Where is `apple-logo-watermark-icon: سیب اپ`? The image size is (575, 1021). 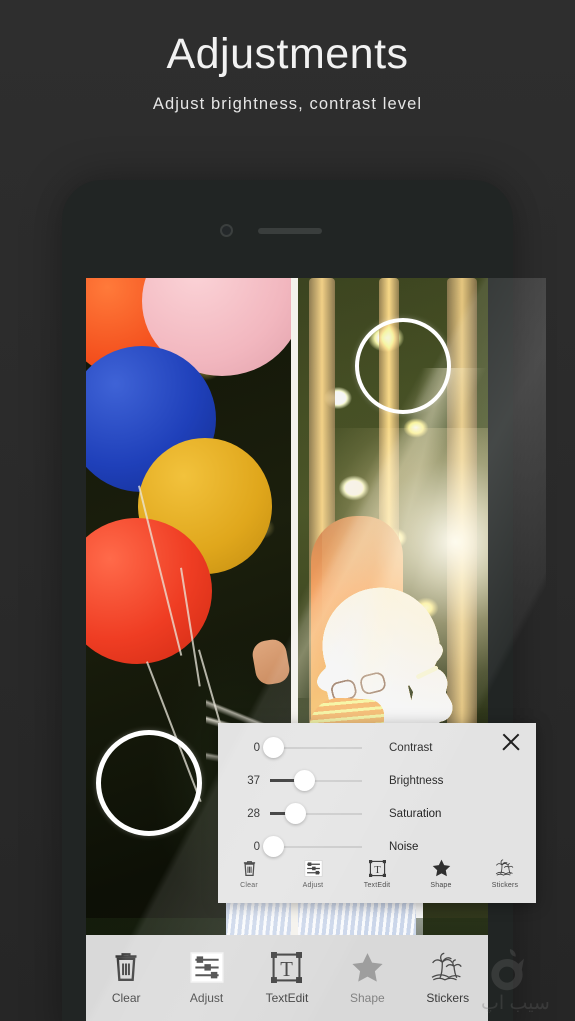 apple-logo-watermark-icon: سیب اپ is located at coordinates (515, 976).